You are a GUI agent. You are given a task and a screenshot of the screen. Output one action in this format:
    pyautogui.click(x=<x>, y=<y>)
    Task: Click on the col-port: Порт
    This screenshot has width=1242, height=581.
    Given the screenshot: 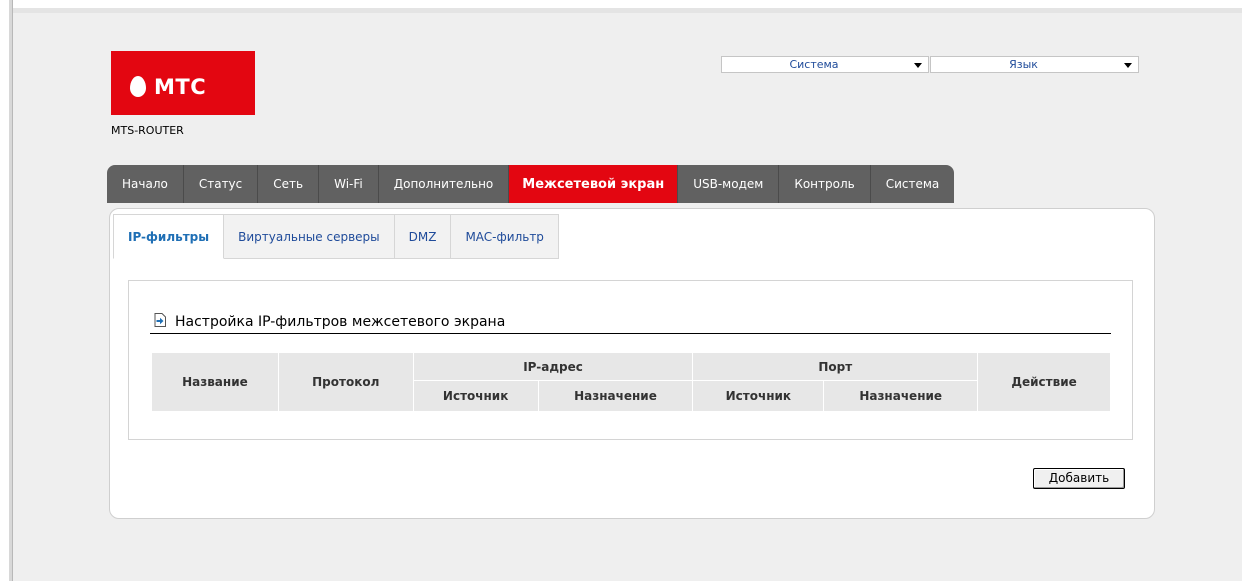 What is the action you would take?
    pyautogui.click(x=835, y=366)
    